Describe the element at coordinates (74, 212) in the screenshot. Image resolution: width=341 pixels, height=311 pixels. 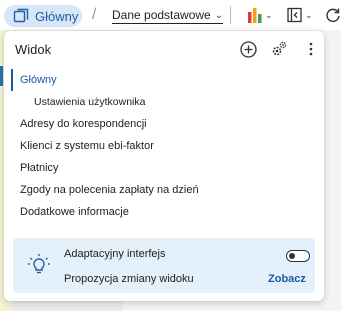
I see `view-item-label: Dodatkowe informacje` at that location.